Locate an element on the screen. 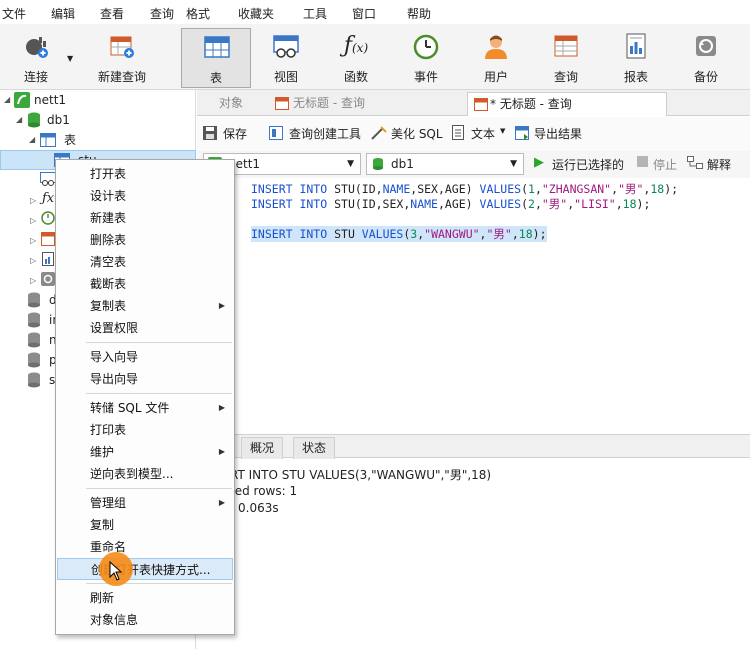 This screenshot has width=750, height=649. menu-item-manage-group: 管理组 ▶ is located at coordinates (145, 503).